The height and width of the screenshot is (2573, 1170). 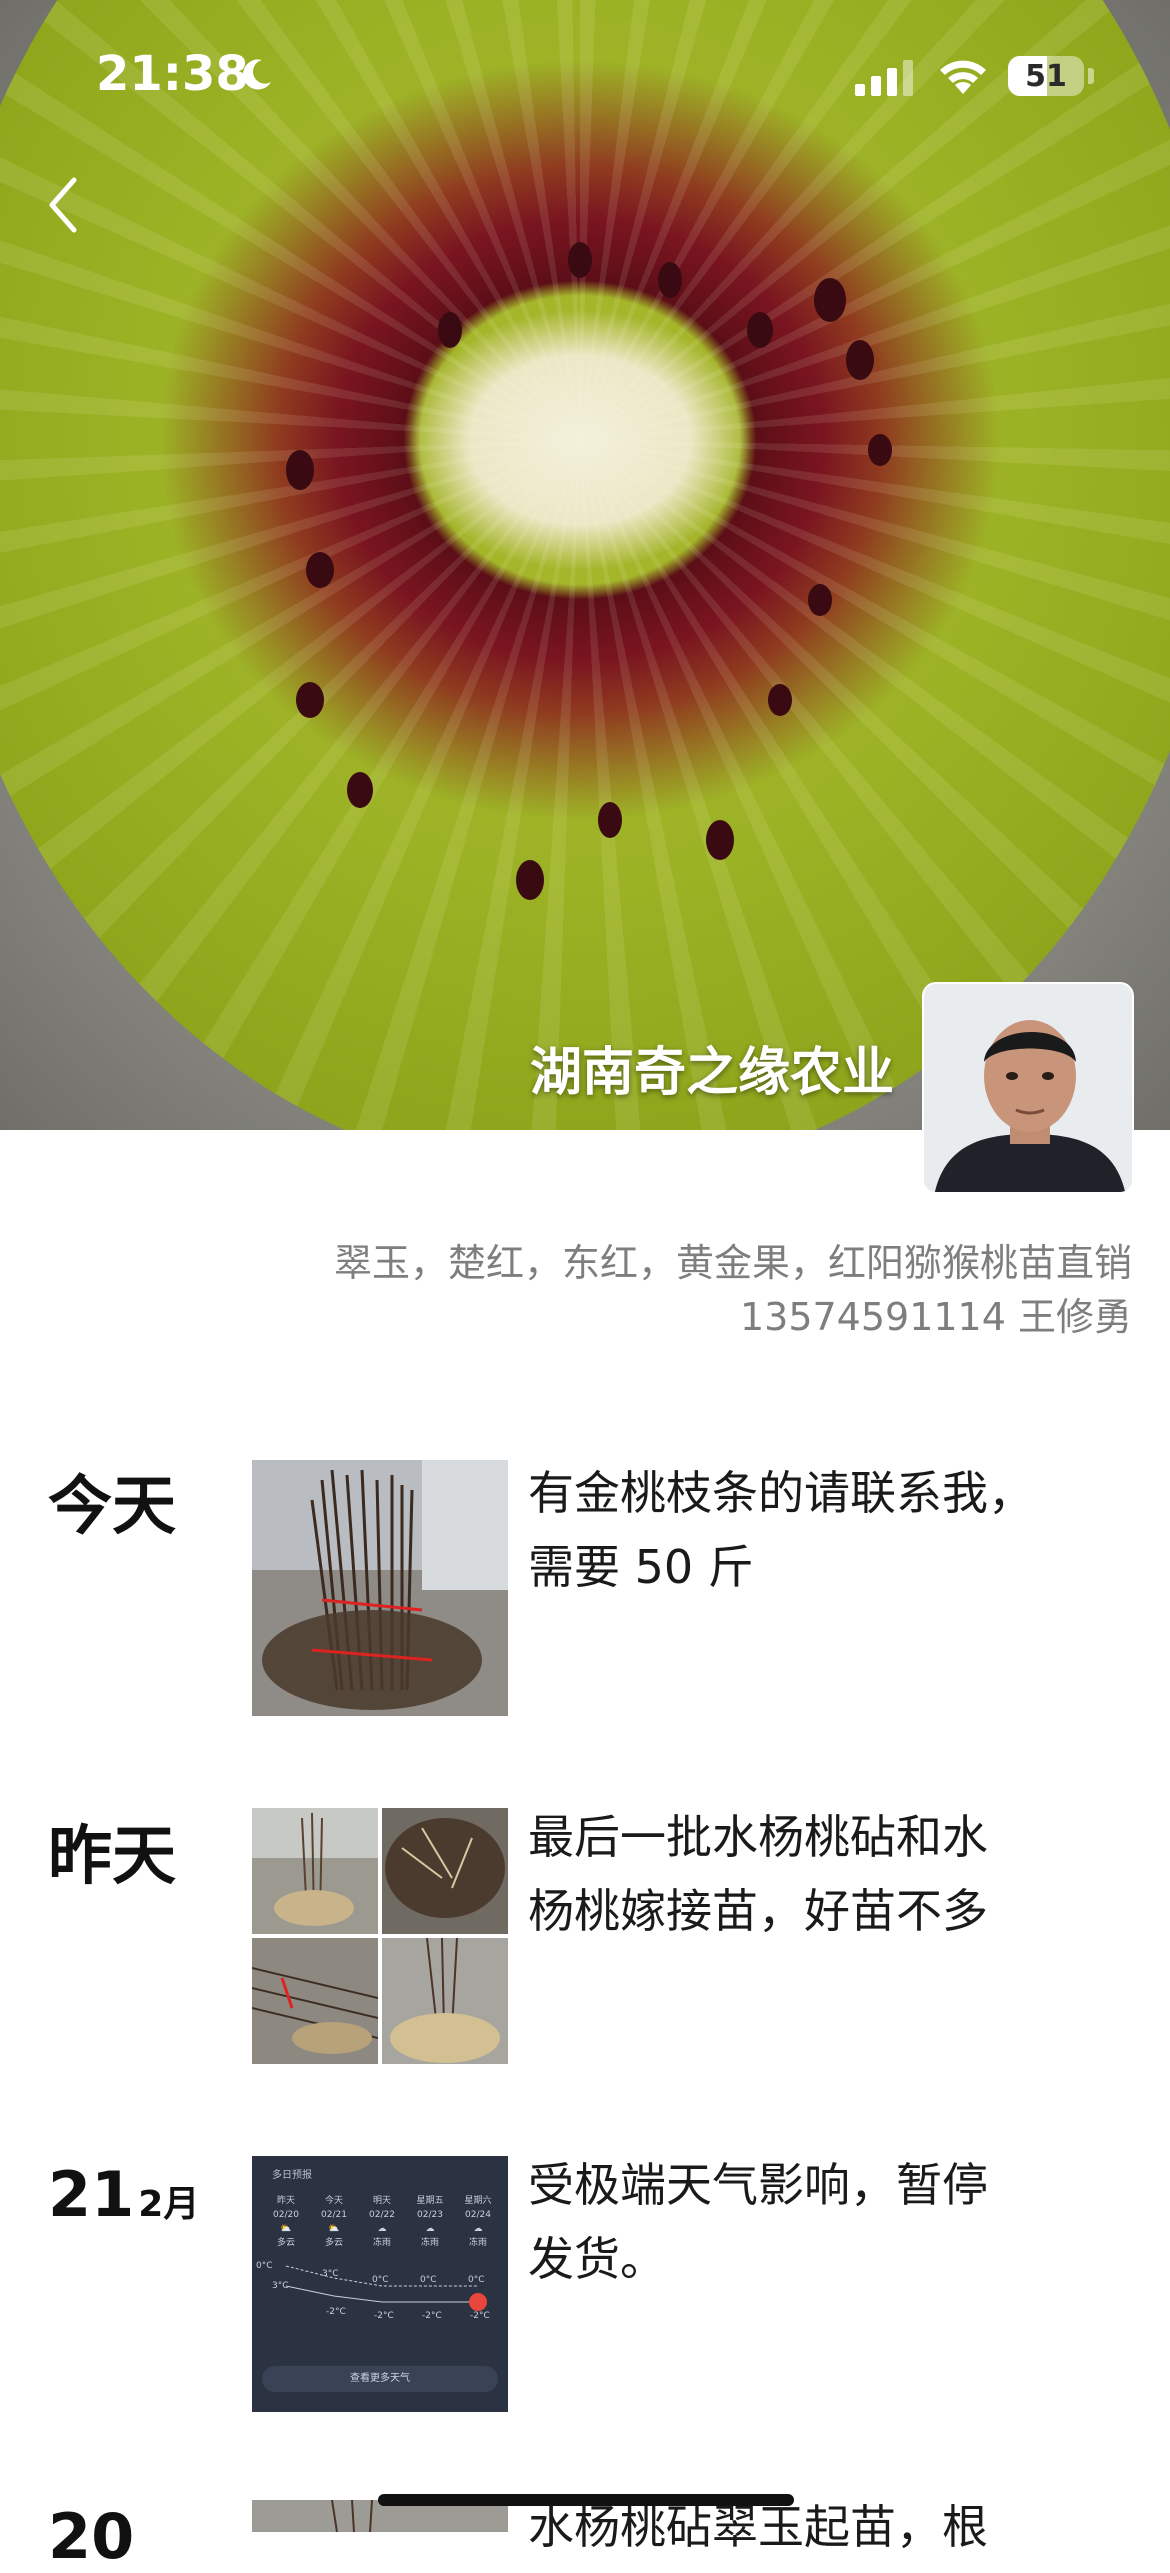 I want to click on signal-icon, so click(x=884, y=78).